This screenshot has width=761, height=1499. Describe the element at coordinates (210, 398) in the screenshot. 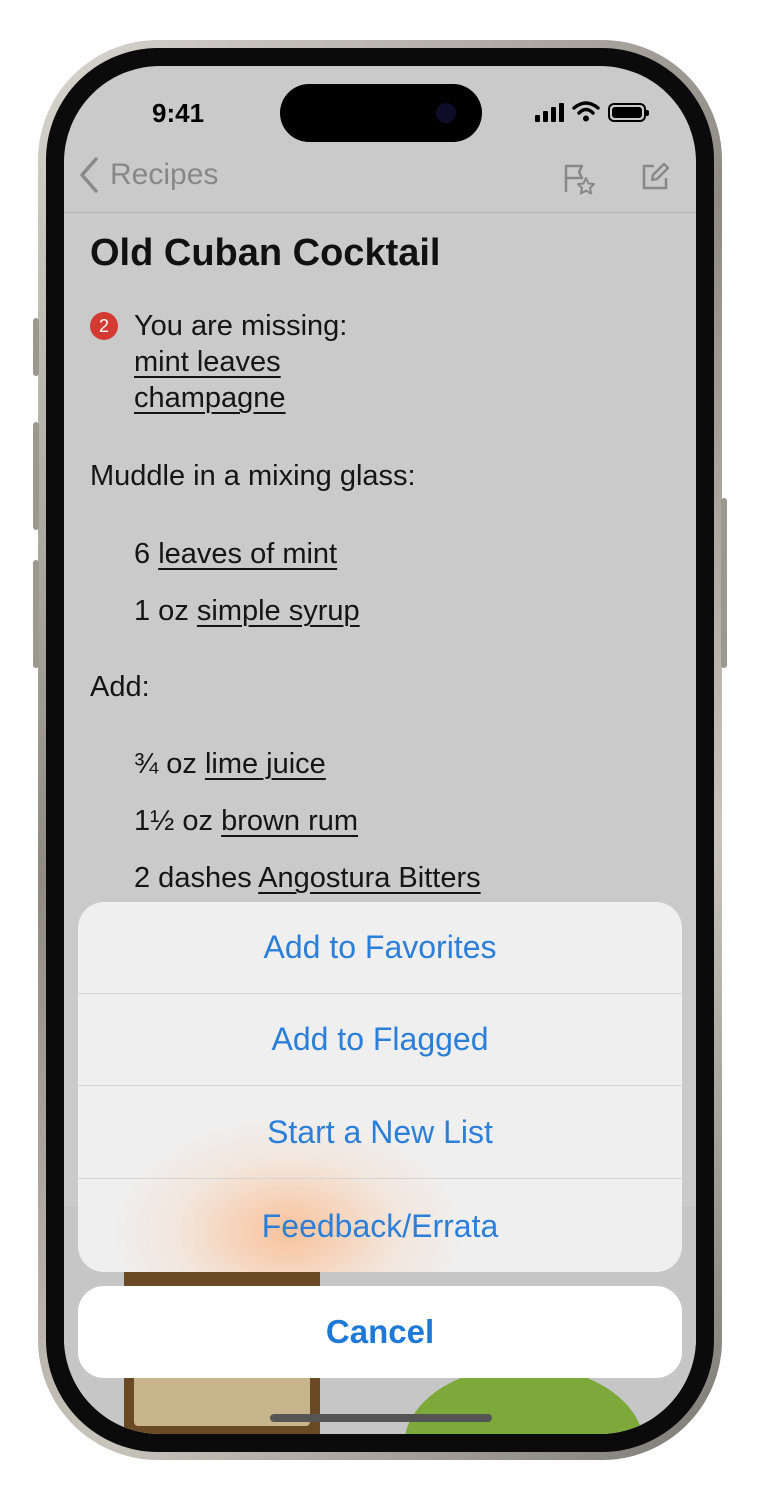

I see `missing-item-link: champagne` at that location.